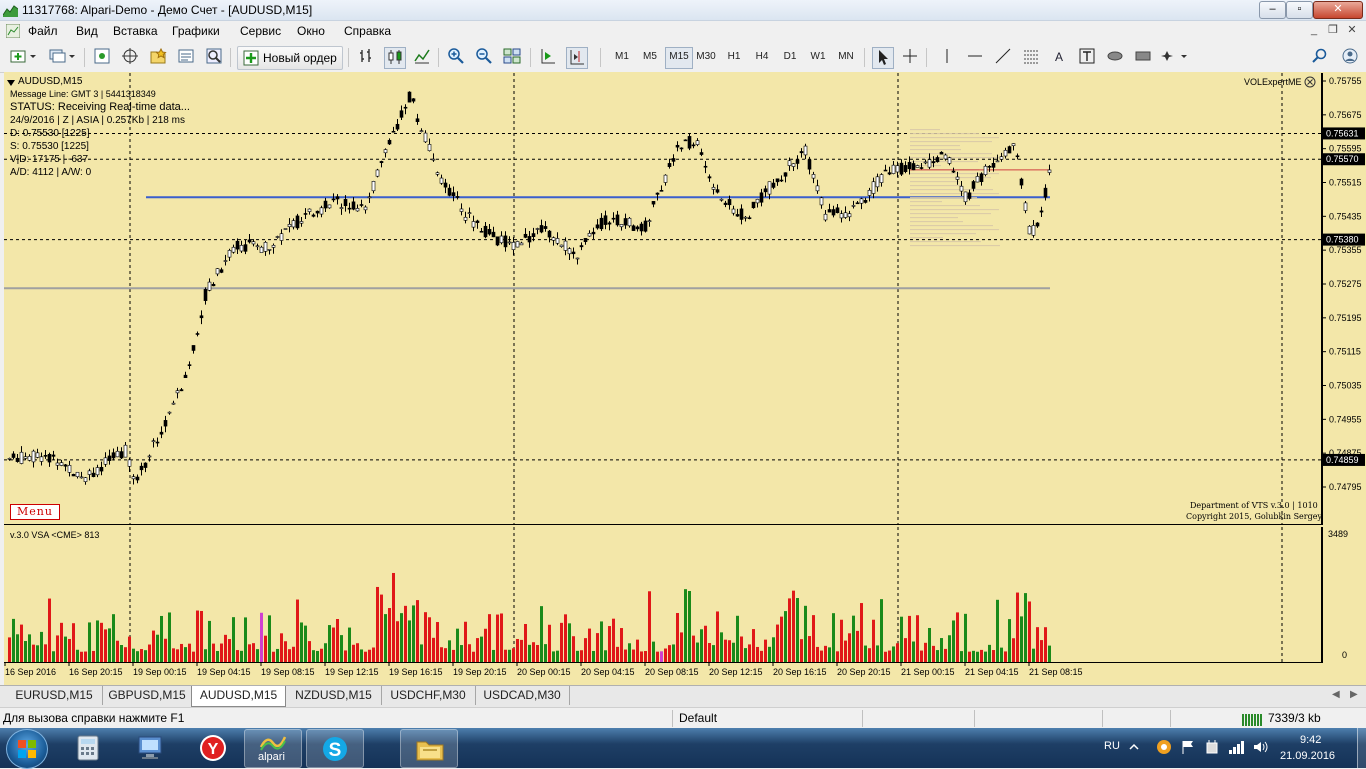 Image resolution: width=1366 pixels, height=769 pixels. What do you see at coordinates (334, 695) in the screenshot?
I see `tab-nzdusd: NZDUSD,M15` at bounding box center [334, 695].